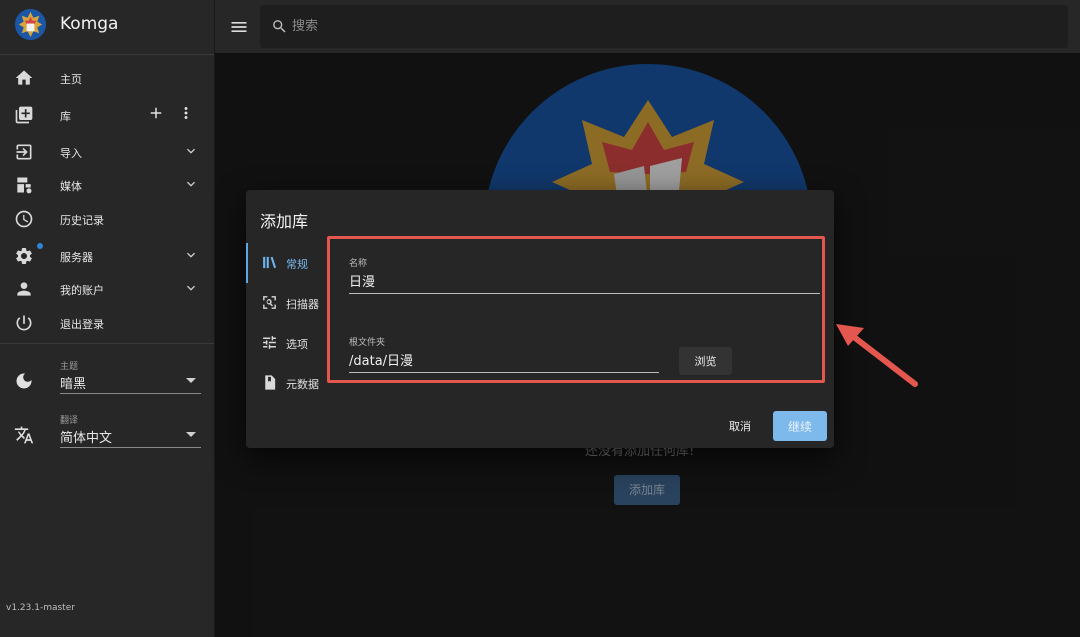  Describe the element at coordinates (71, 186) in the screenshot. I see `sidebar-item-label: 媒体` at that location.